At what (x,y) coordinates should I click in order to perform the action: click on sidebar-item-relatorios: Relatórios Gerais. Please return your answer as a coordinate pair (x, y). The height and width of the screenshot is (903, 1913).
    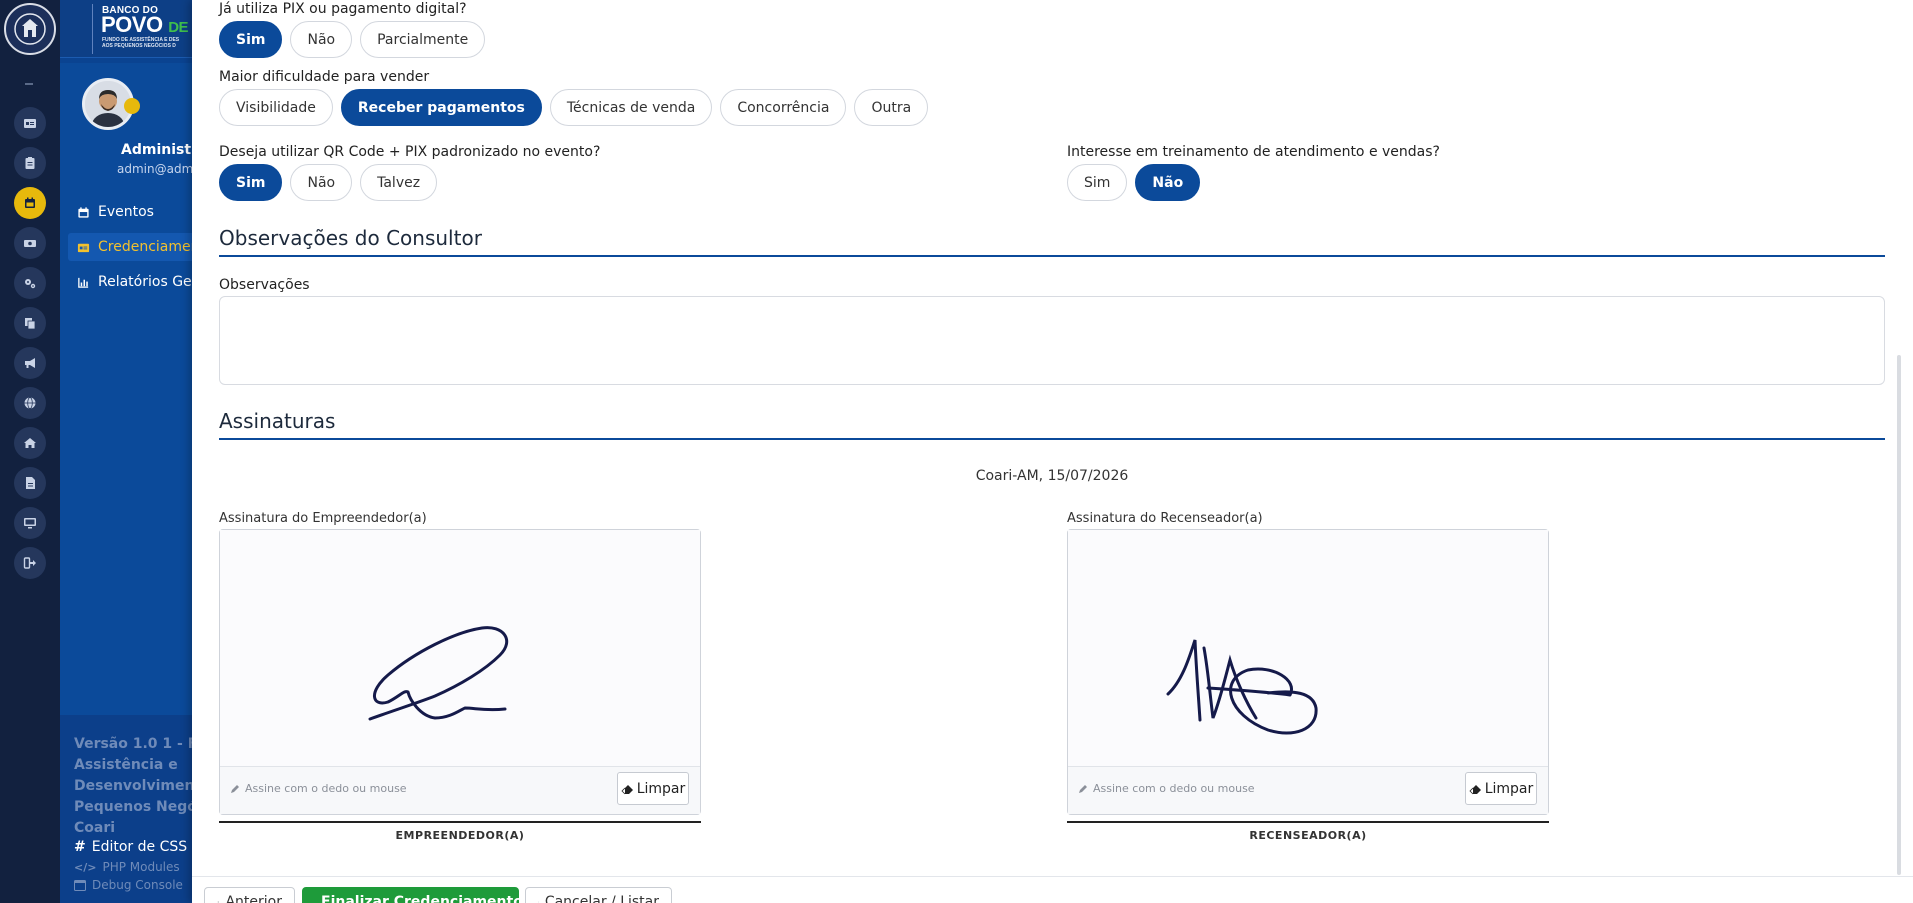
    Looking at the image, I should click on (130, 282).